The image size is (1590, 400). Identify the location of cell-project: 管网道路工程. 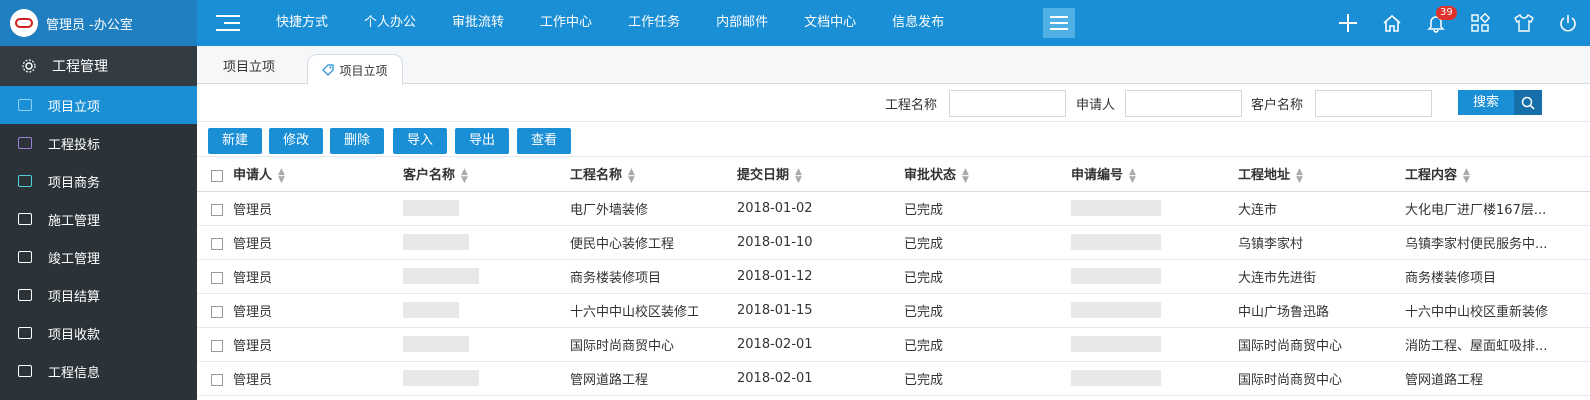
(614, 378).